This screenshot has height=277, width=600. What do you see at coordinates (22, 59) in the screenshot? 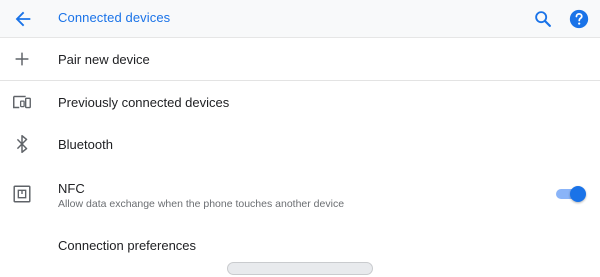
I see `plus-icon` at bounding box center [22, 59].